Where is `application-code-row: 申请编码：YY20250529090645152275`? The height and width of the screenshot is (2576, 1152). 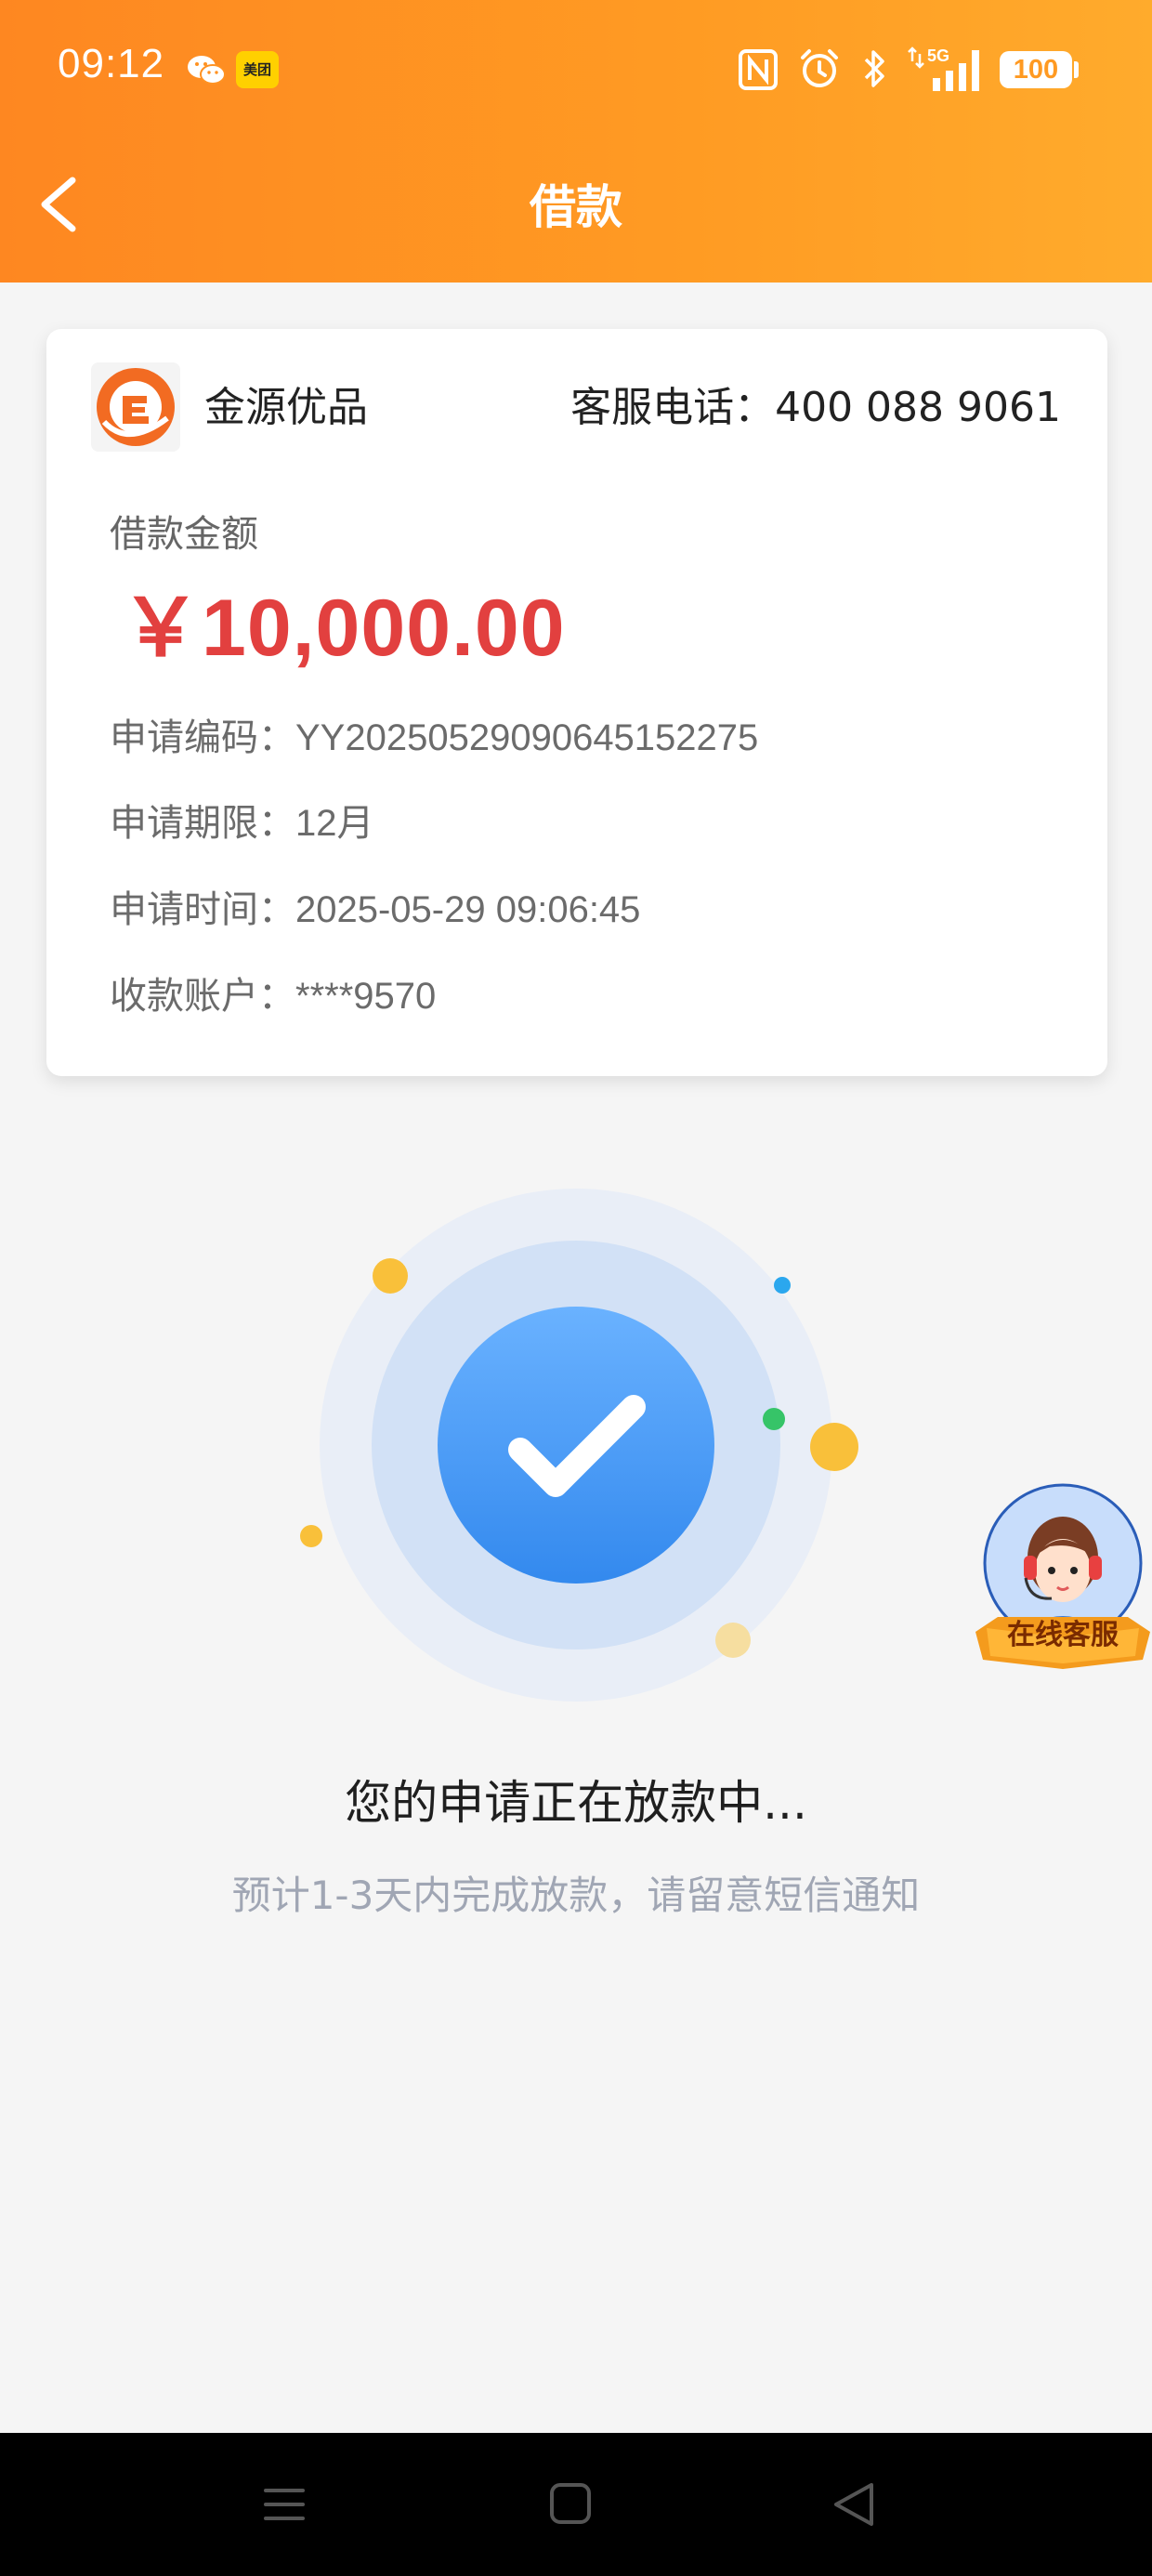 application-code-row: 申请编码：YY20250529090645152275 is located at coordinates (434, 738).